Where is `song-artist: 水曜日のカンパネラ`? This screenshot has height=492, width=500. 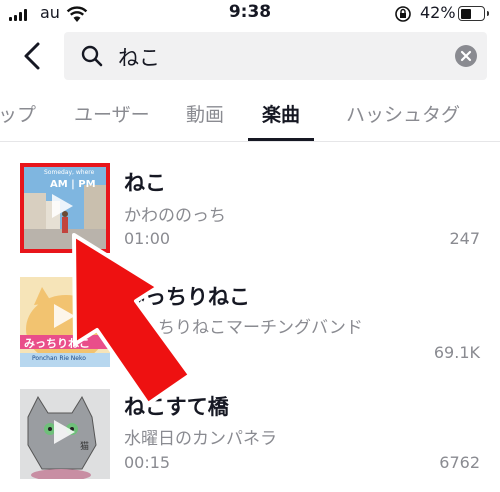 song-artist: 水曜日のカンパネラ is located at coordinates (200, 439).